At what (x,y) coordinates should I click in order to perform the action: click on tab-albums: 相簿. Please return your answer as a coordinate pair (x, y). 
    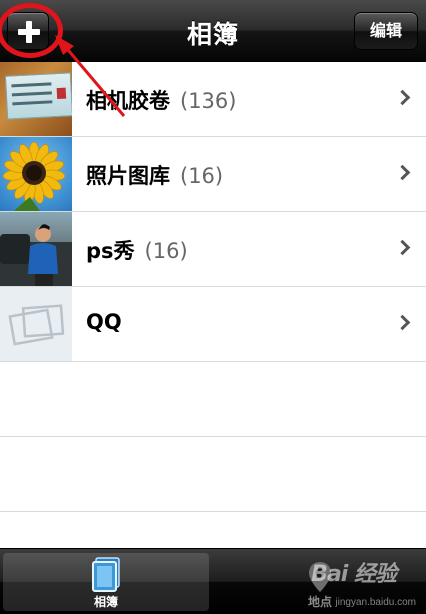
    Looking at the image, I should click on (106, 582).